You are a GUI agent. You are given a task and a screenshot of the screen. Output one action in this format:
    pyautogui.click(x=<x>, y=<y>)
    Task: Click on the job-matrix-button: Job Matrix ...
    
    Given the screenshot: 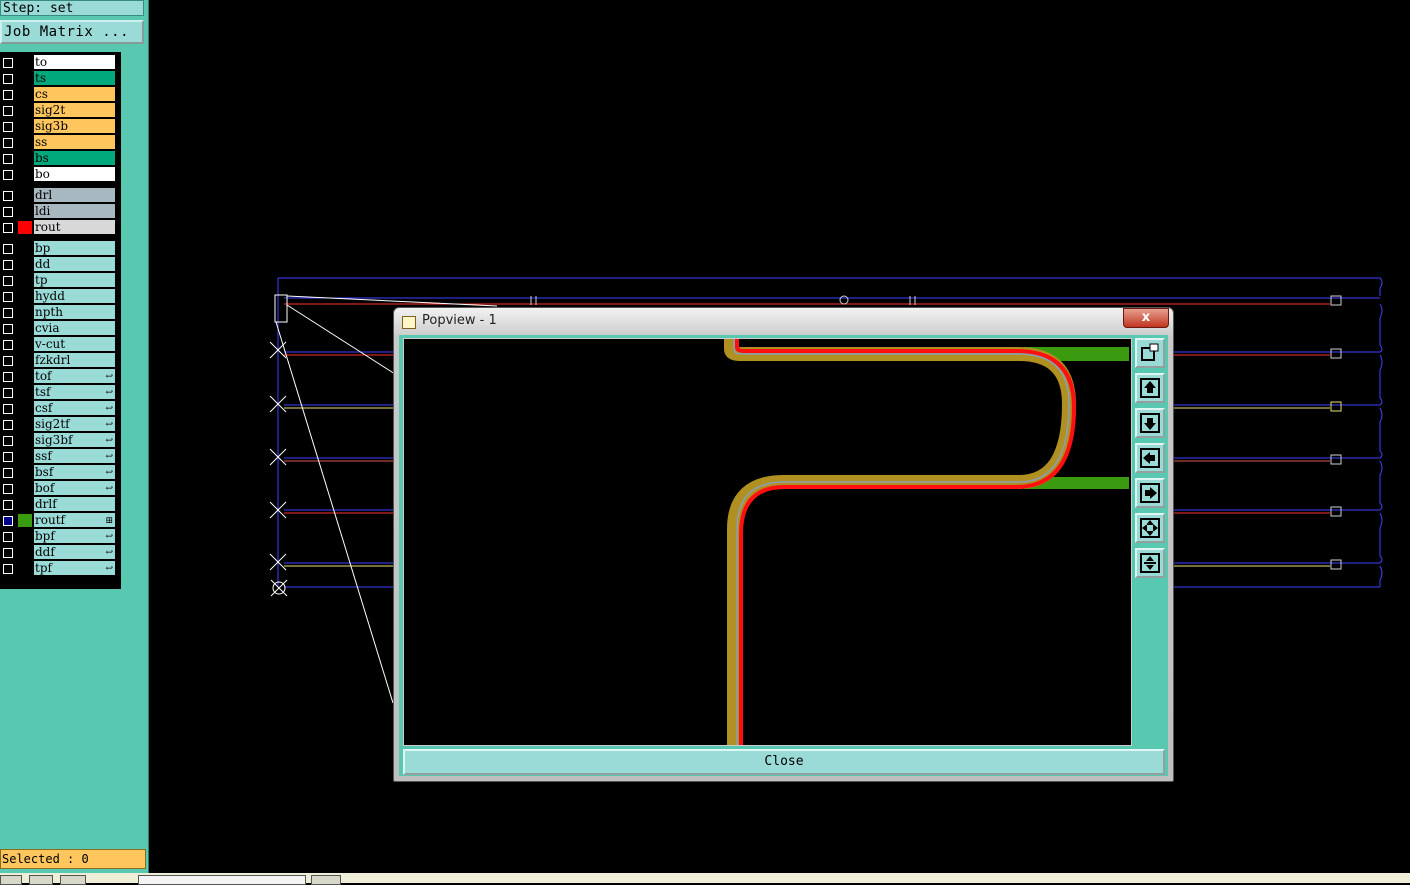 What is the action you would take?
    pyautogui.click(x=72, y=32)
    